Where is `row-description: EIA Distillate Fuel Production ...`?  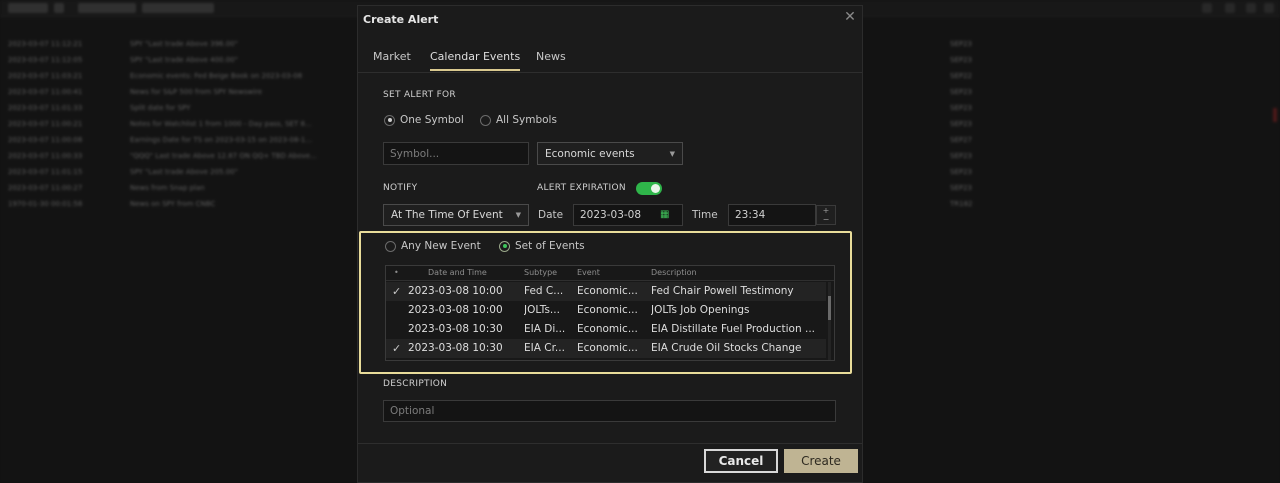
row-description: EIA Distillate Fuel Production ... is located at coordinates (733, 329).